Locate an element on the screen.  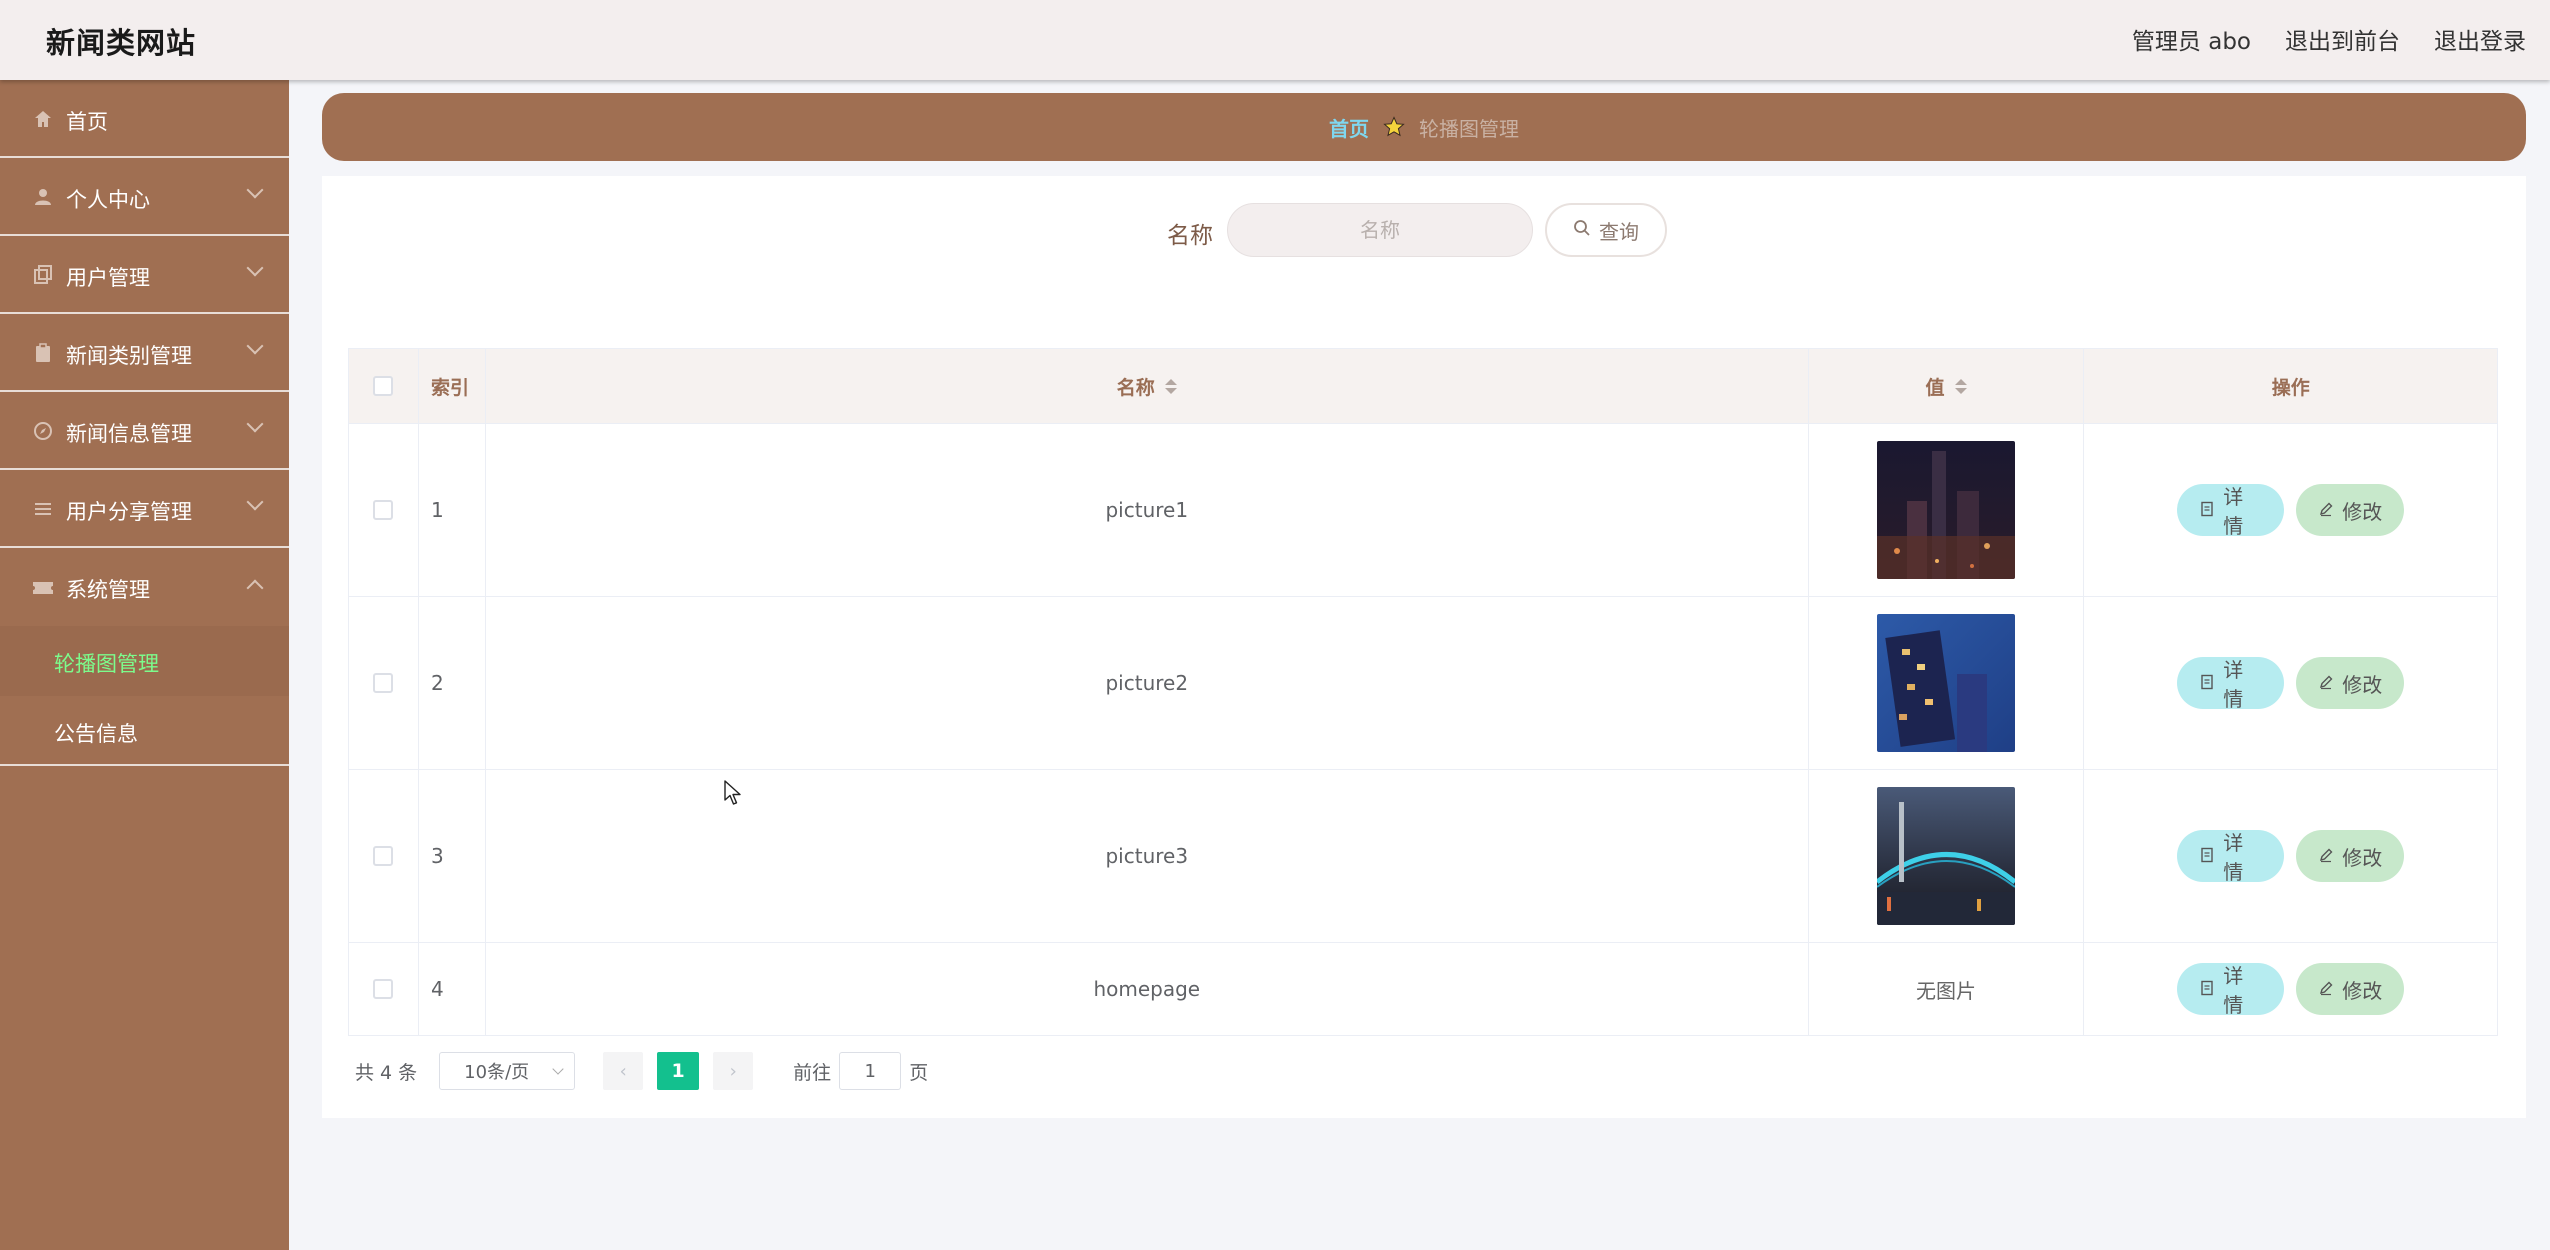
prev-page-button: ‹ is located at coordinates (623, 1071).